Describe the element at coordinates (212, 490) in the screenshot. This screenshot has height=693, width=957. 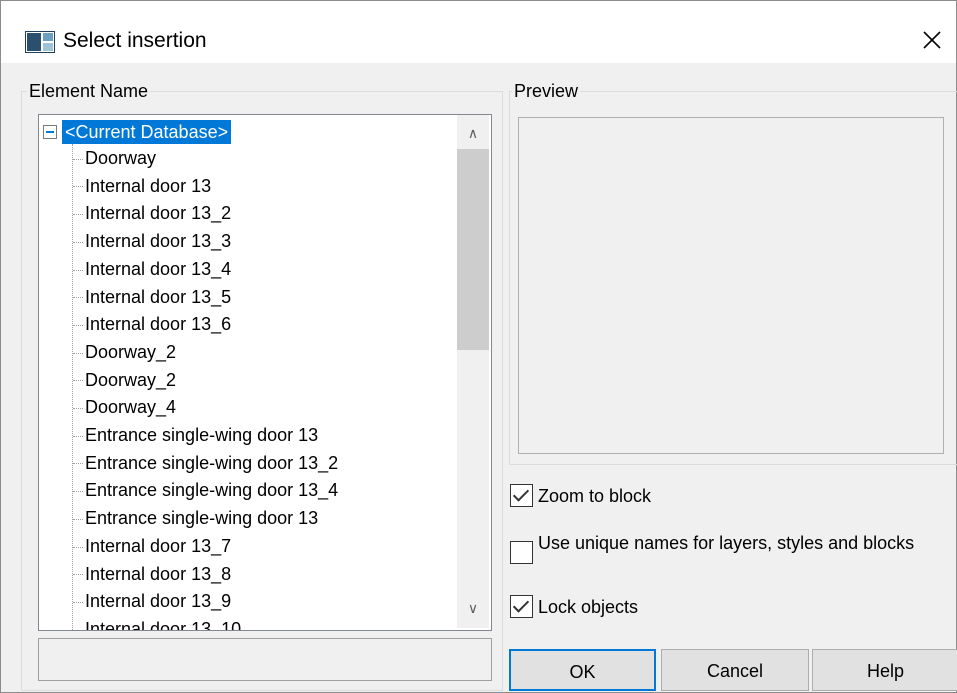
I see `tree-item-label: Entrance single-wing door 13_4` at that location.